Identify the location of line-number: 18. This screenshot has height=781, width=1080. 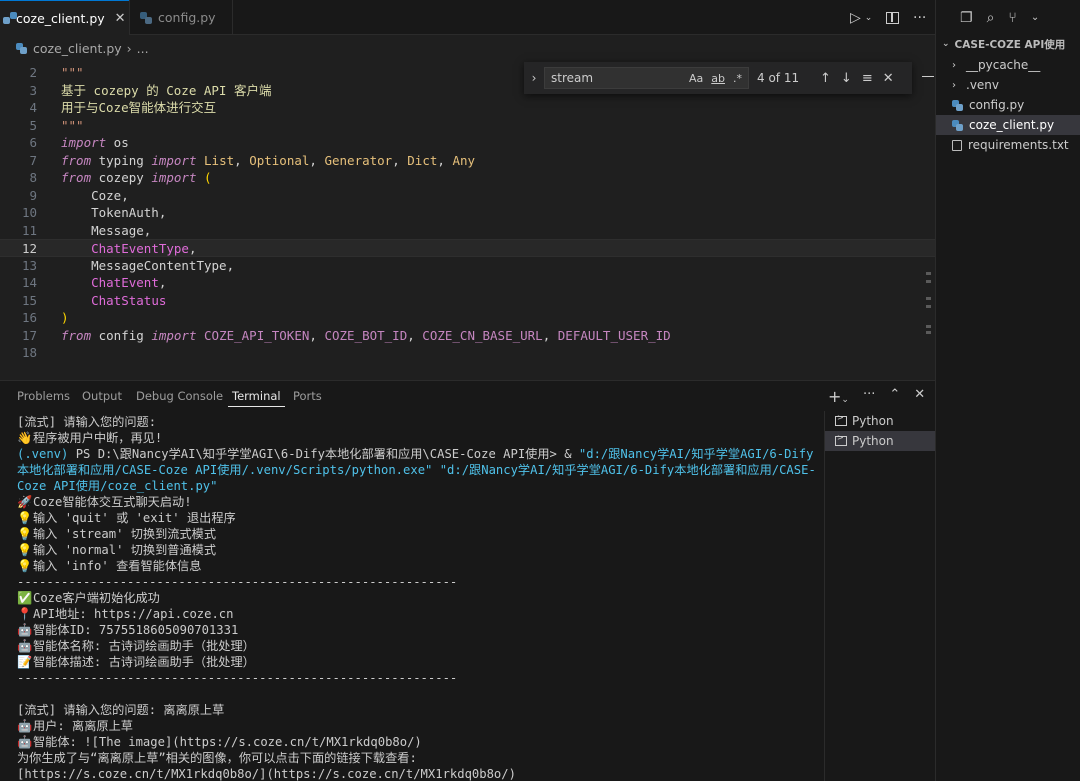
(29, 352).